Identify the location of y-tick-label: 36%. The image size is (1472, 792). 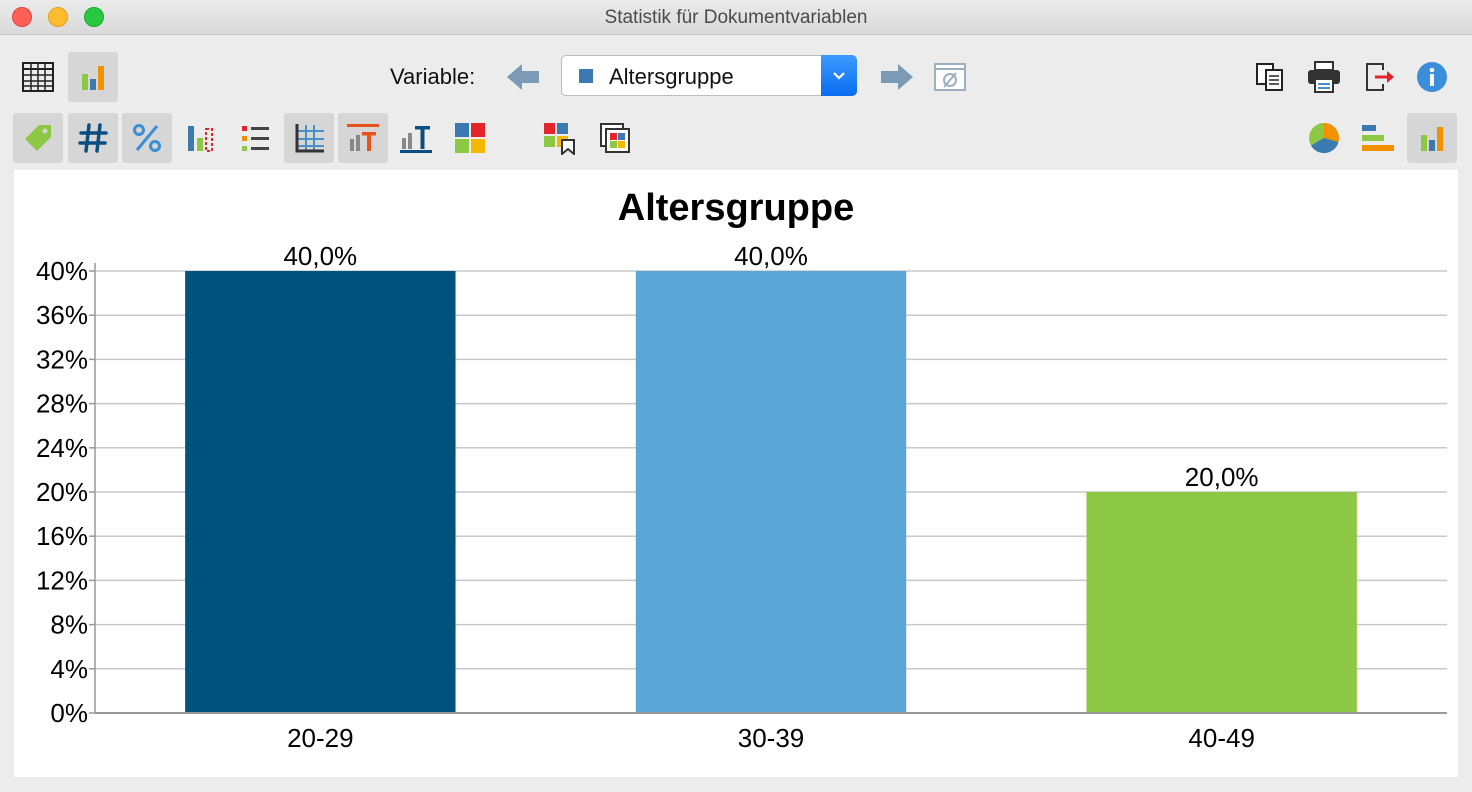
(62, 315).